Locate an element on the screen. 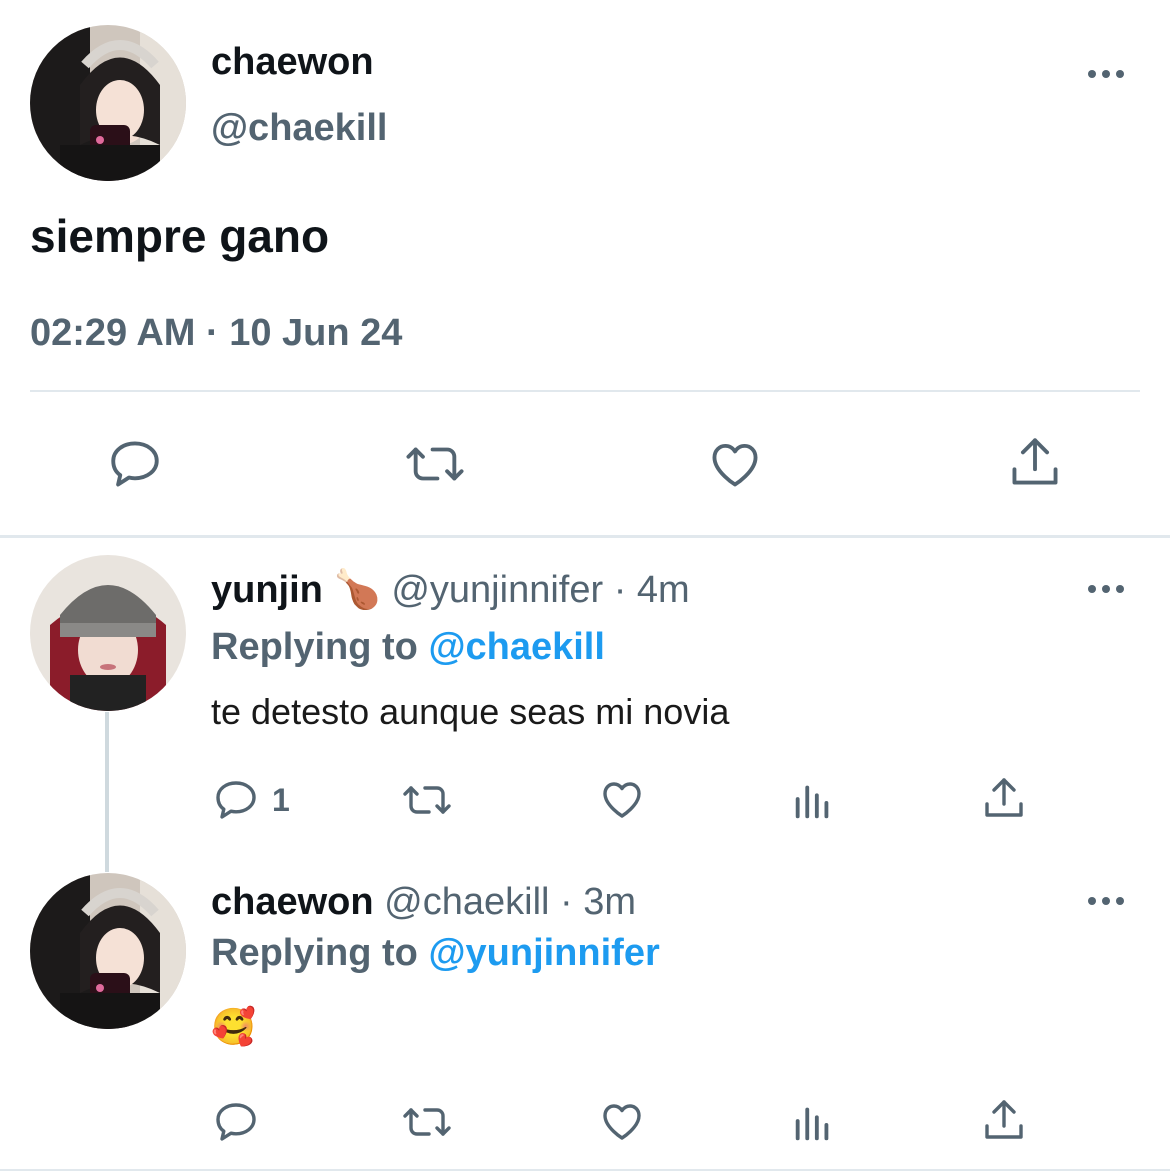 Image resolution: width=1170 pixels, height=1173 pixels. replying-to-handle: @chaekill is located at coordinates (516, 647).